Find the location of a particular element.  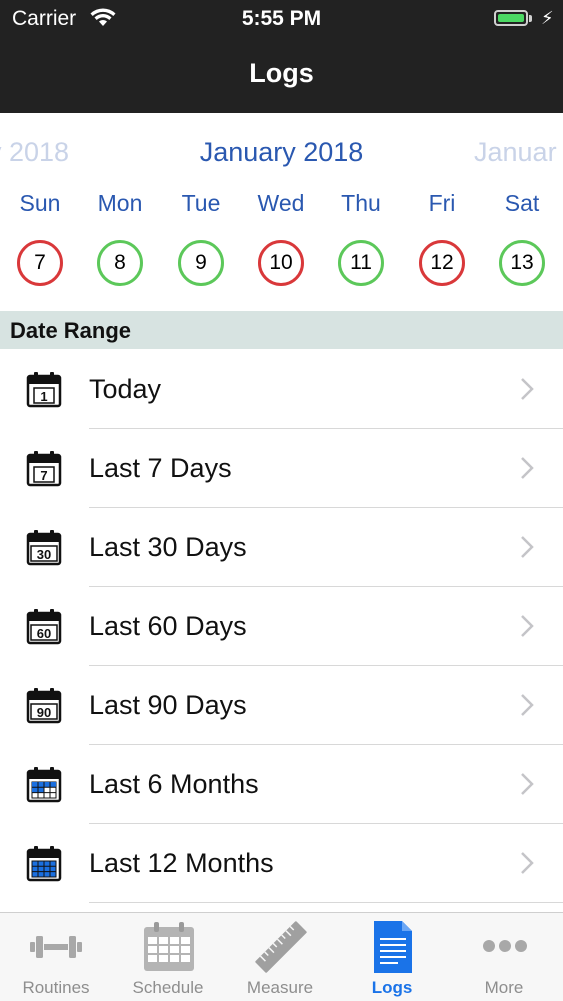

day-row: 7 8 9 10 11 12 13 is located at coordinates (281, 265).